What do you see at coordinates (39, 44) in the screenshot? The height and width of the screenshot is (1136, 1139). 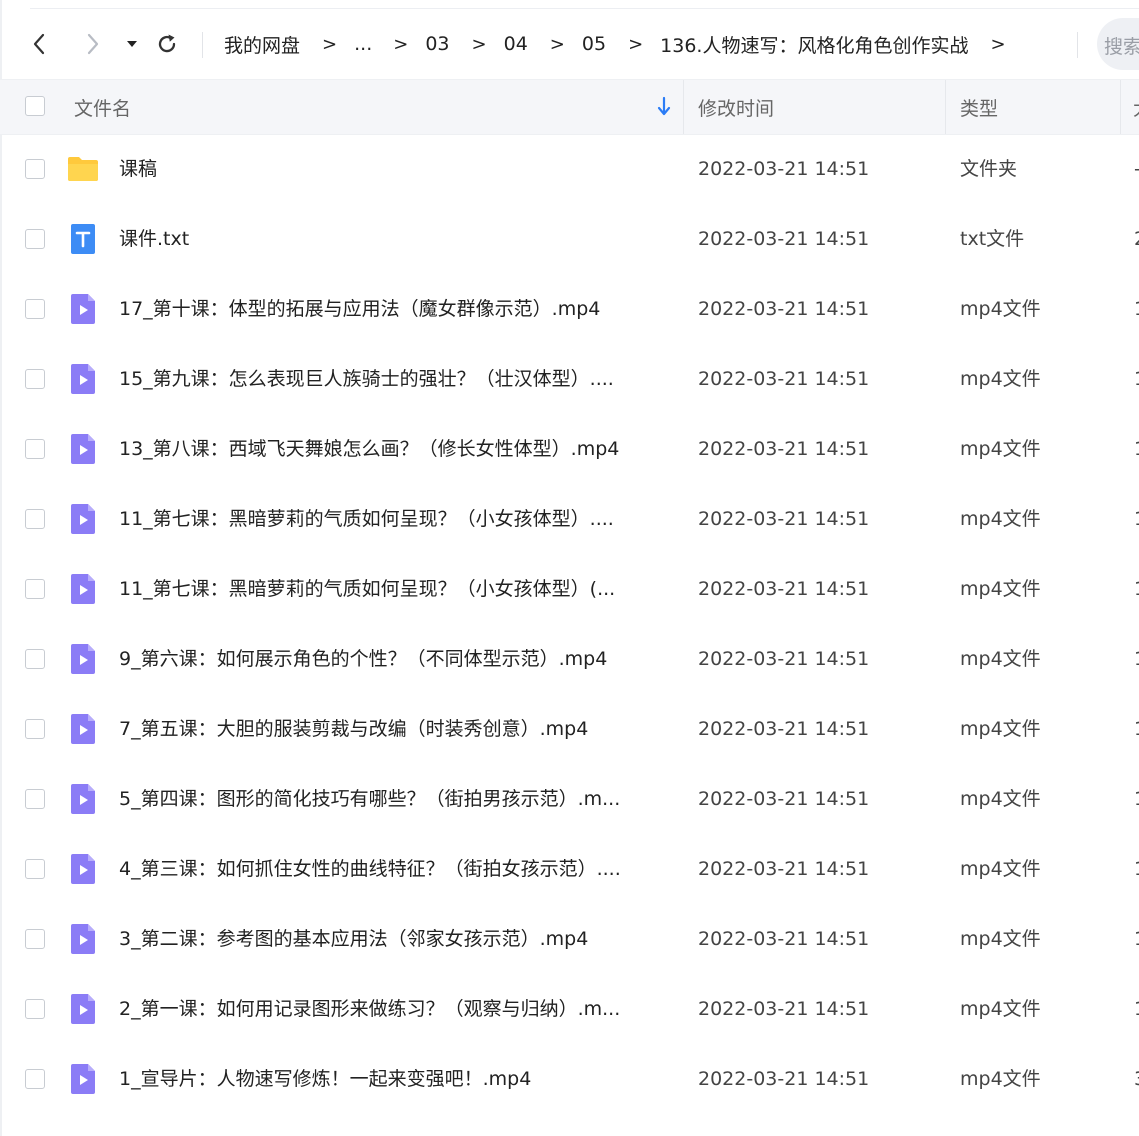 I see `chevron-left-icon` at bounding box center [39, 44].